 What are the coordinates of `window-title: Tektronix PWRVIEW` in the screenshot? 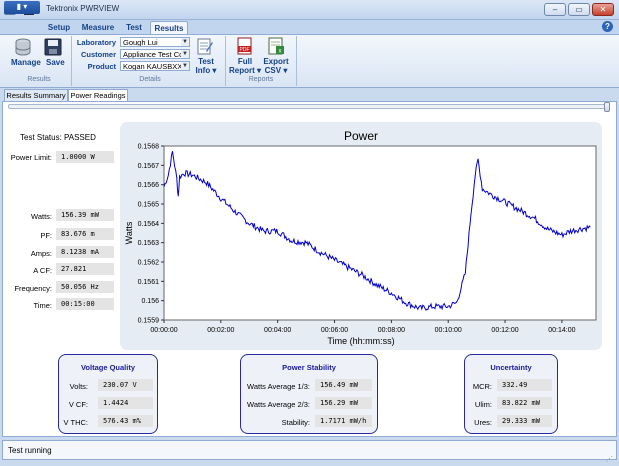 It's located at (83, 8).